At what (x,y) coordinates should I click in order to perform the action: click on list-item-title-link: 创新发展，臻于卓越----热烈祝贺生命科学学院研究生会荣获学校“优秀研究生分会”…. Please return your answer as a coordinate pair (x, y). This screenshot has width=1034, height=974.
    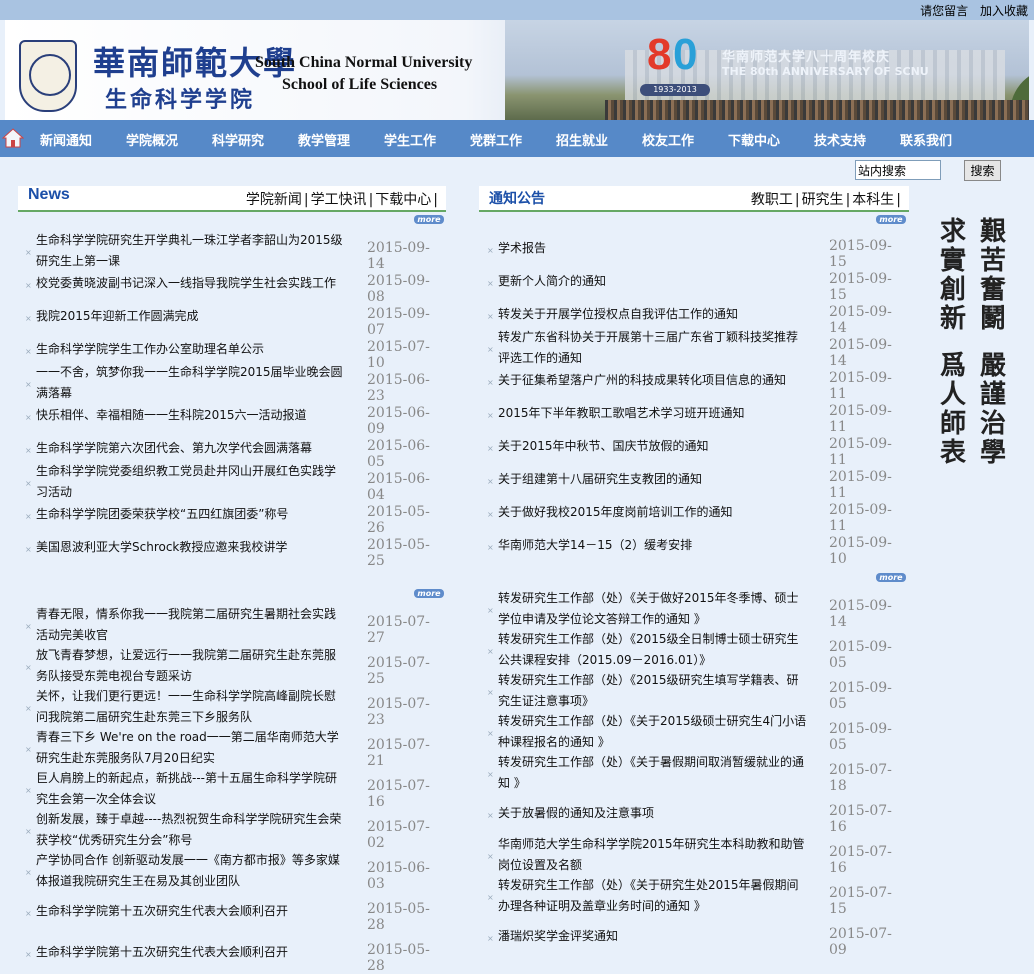
    Looking at the image, I should click on (191, 830).